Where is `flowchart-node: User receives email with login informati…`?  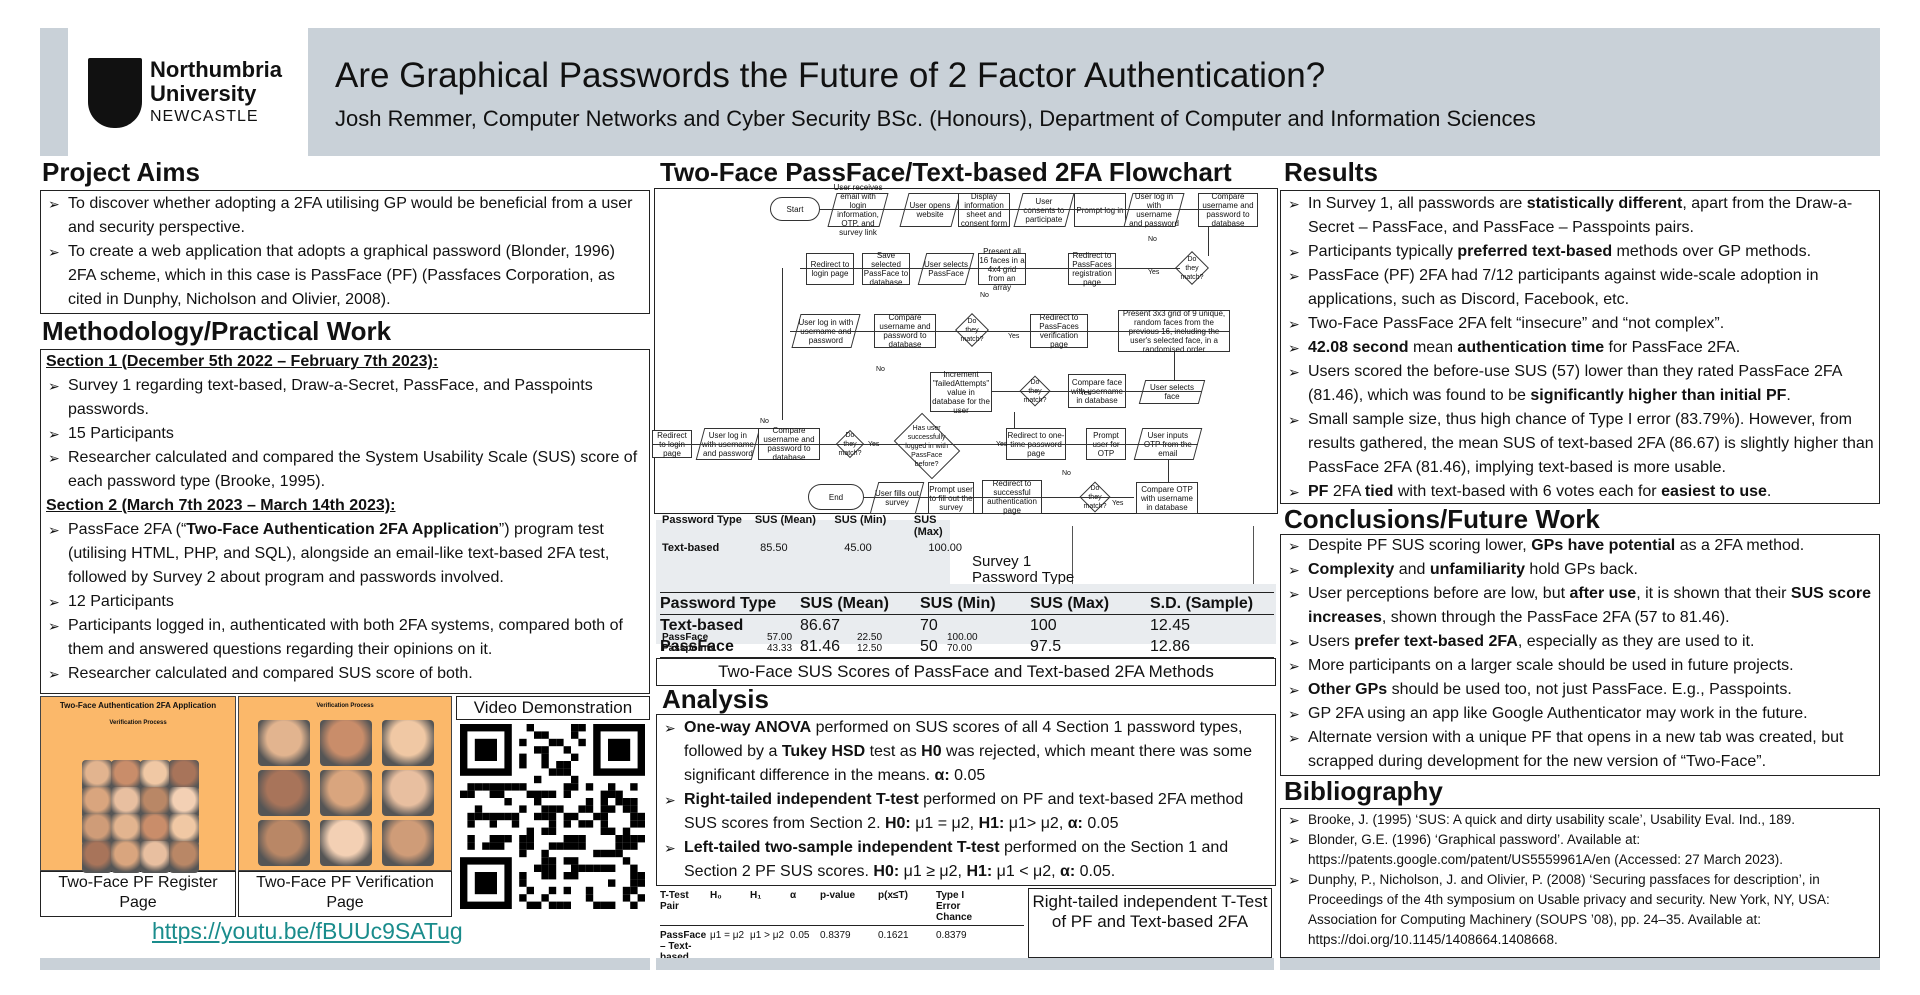 flowchart-node: User receives email with login informati… is located at coordinates (858, 210).